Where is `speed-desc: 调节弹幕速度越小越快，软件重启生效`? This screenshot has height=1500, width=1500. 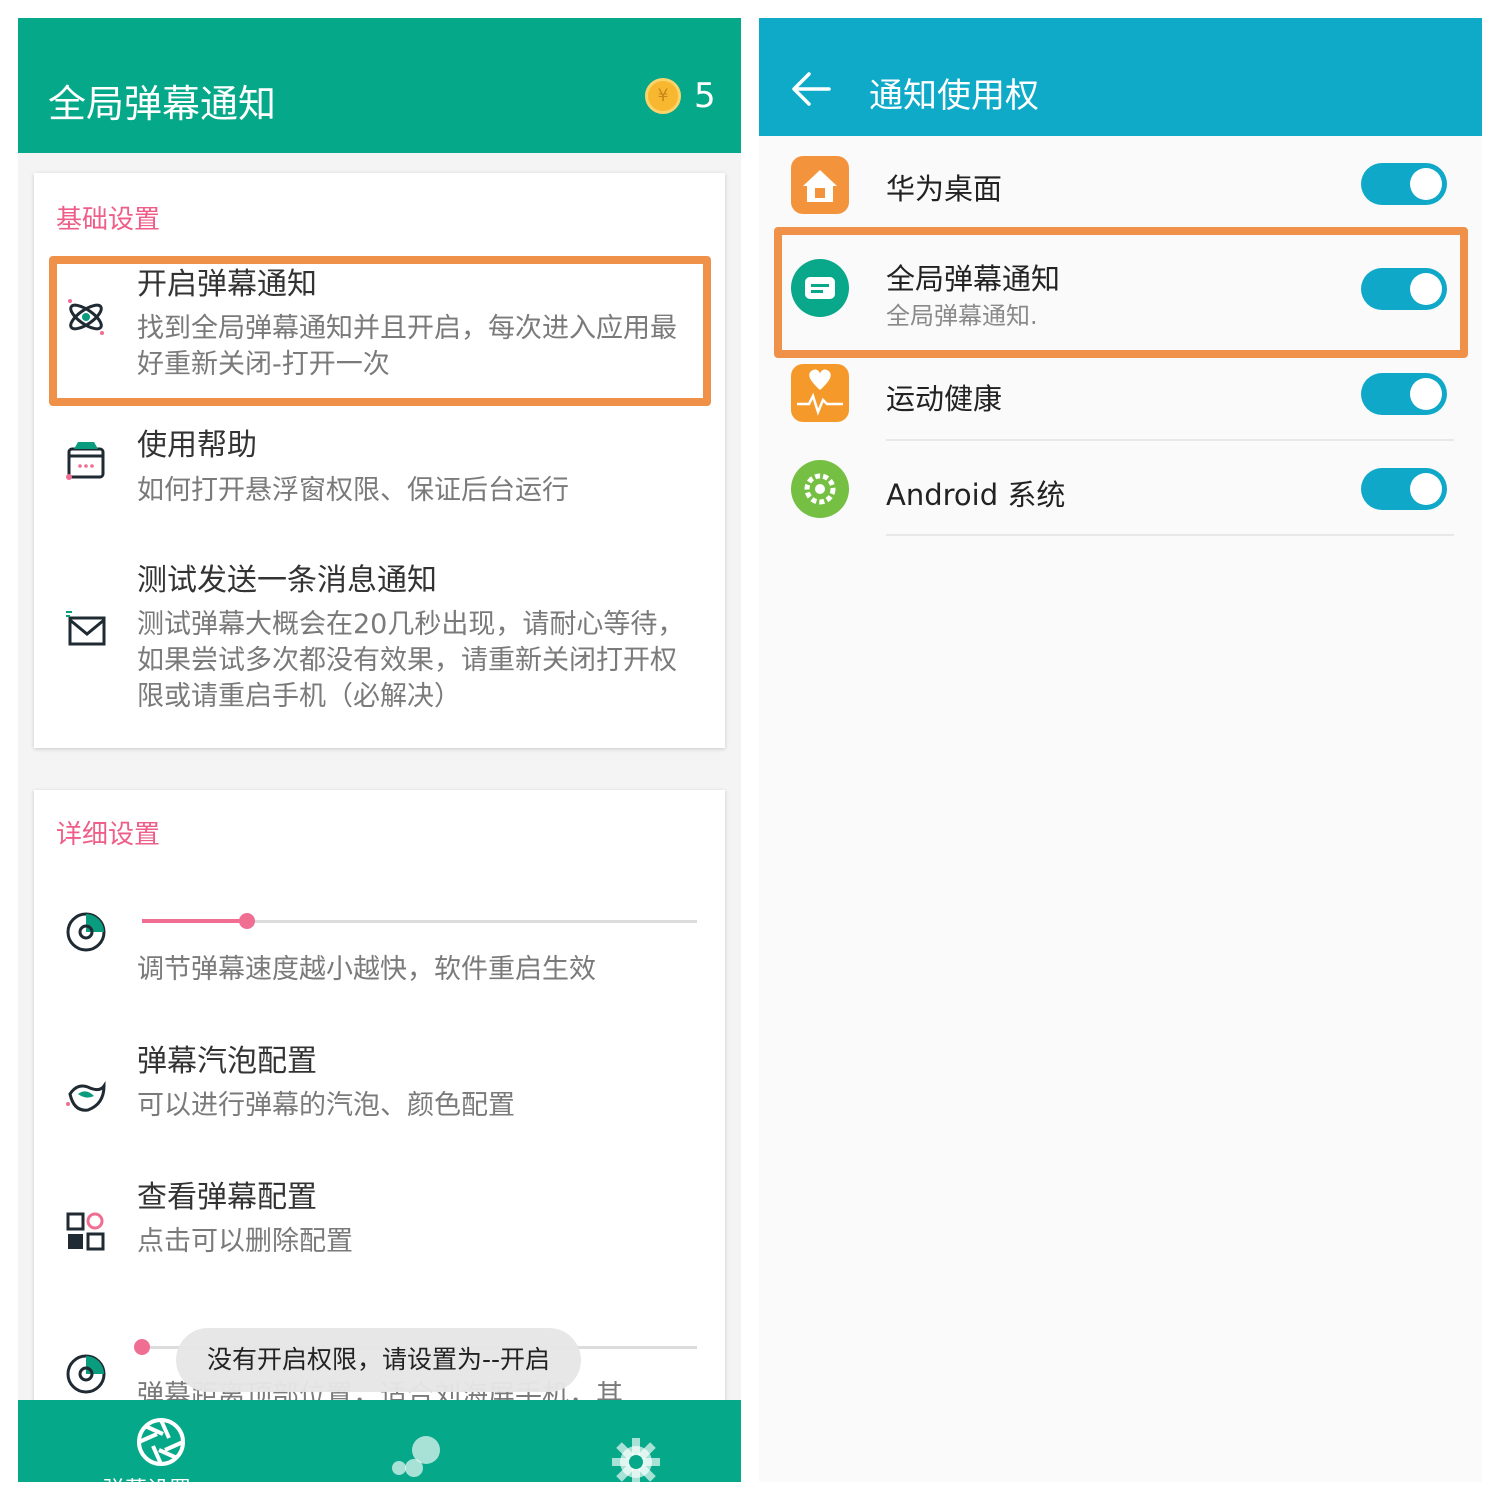 speed-desc: 调节弹幕速度越小越快，软件重启生效 is located at coordinates (366, 969).